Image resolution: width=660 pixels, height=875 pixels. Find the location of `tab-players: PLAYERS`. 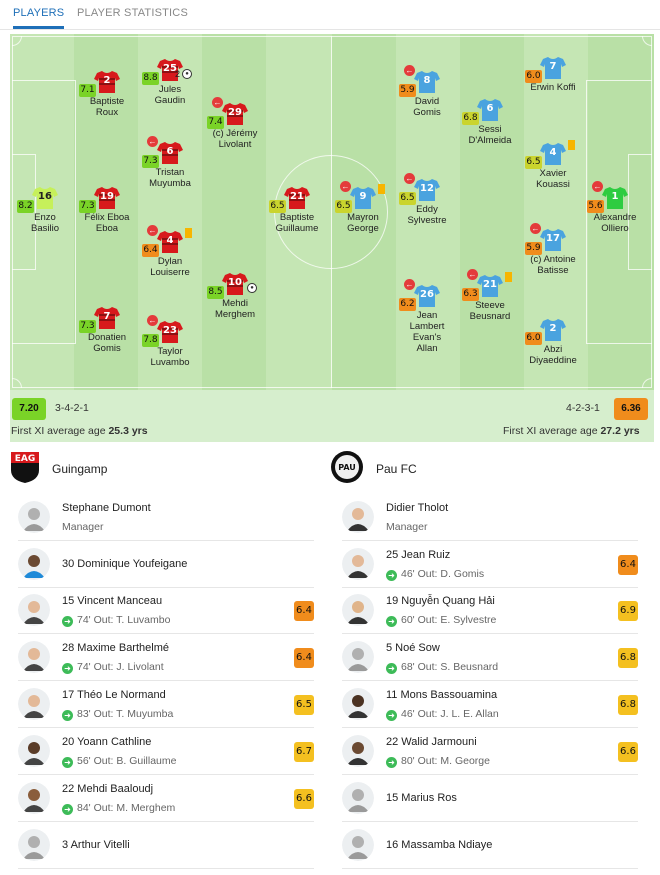

tab-players: PLAYERS is located at coordinates (39, 14).